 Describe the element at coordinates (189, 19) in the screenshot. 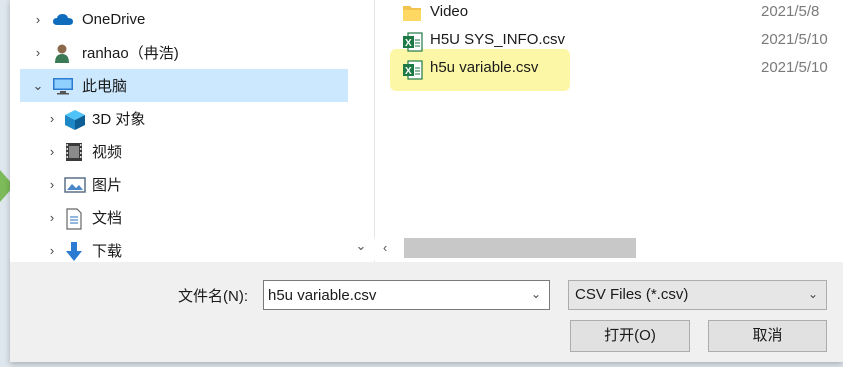

I see `nav-item-onedrive: › OneDrive` at that location.